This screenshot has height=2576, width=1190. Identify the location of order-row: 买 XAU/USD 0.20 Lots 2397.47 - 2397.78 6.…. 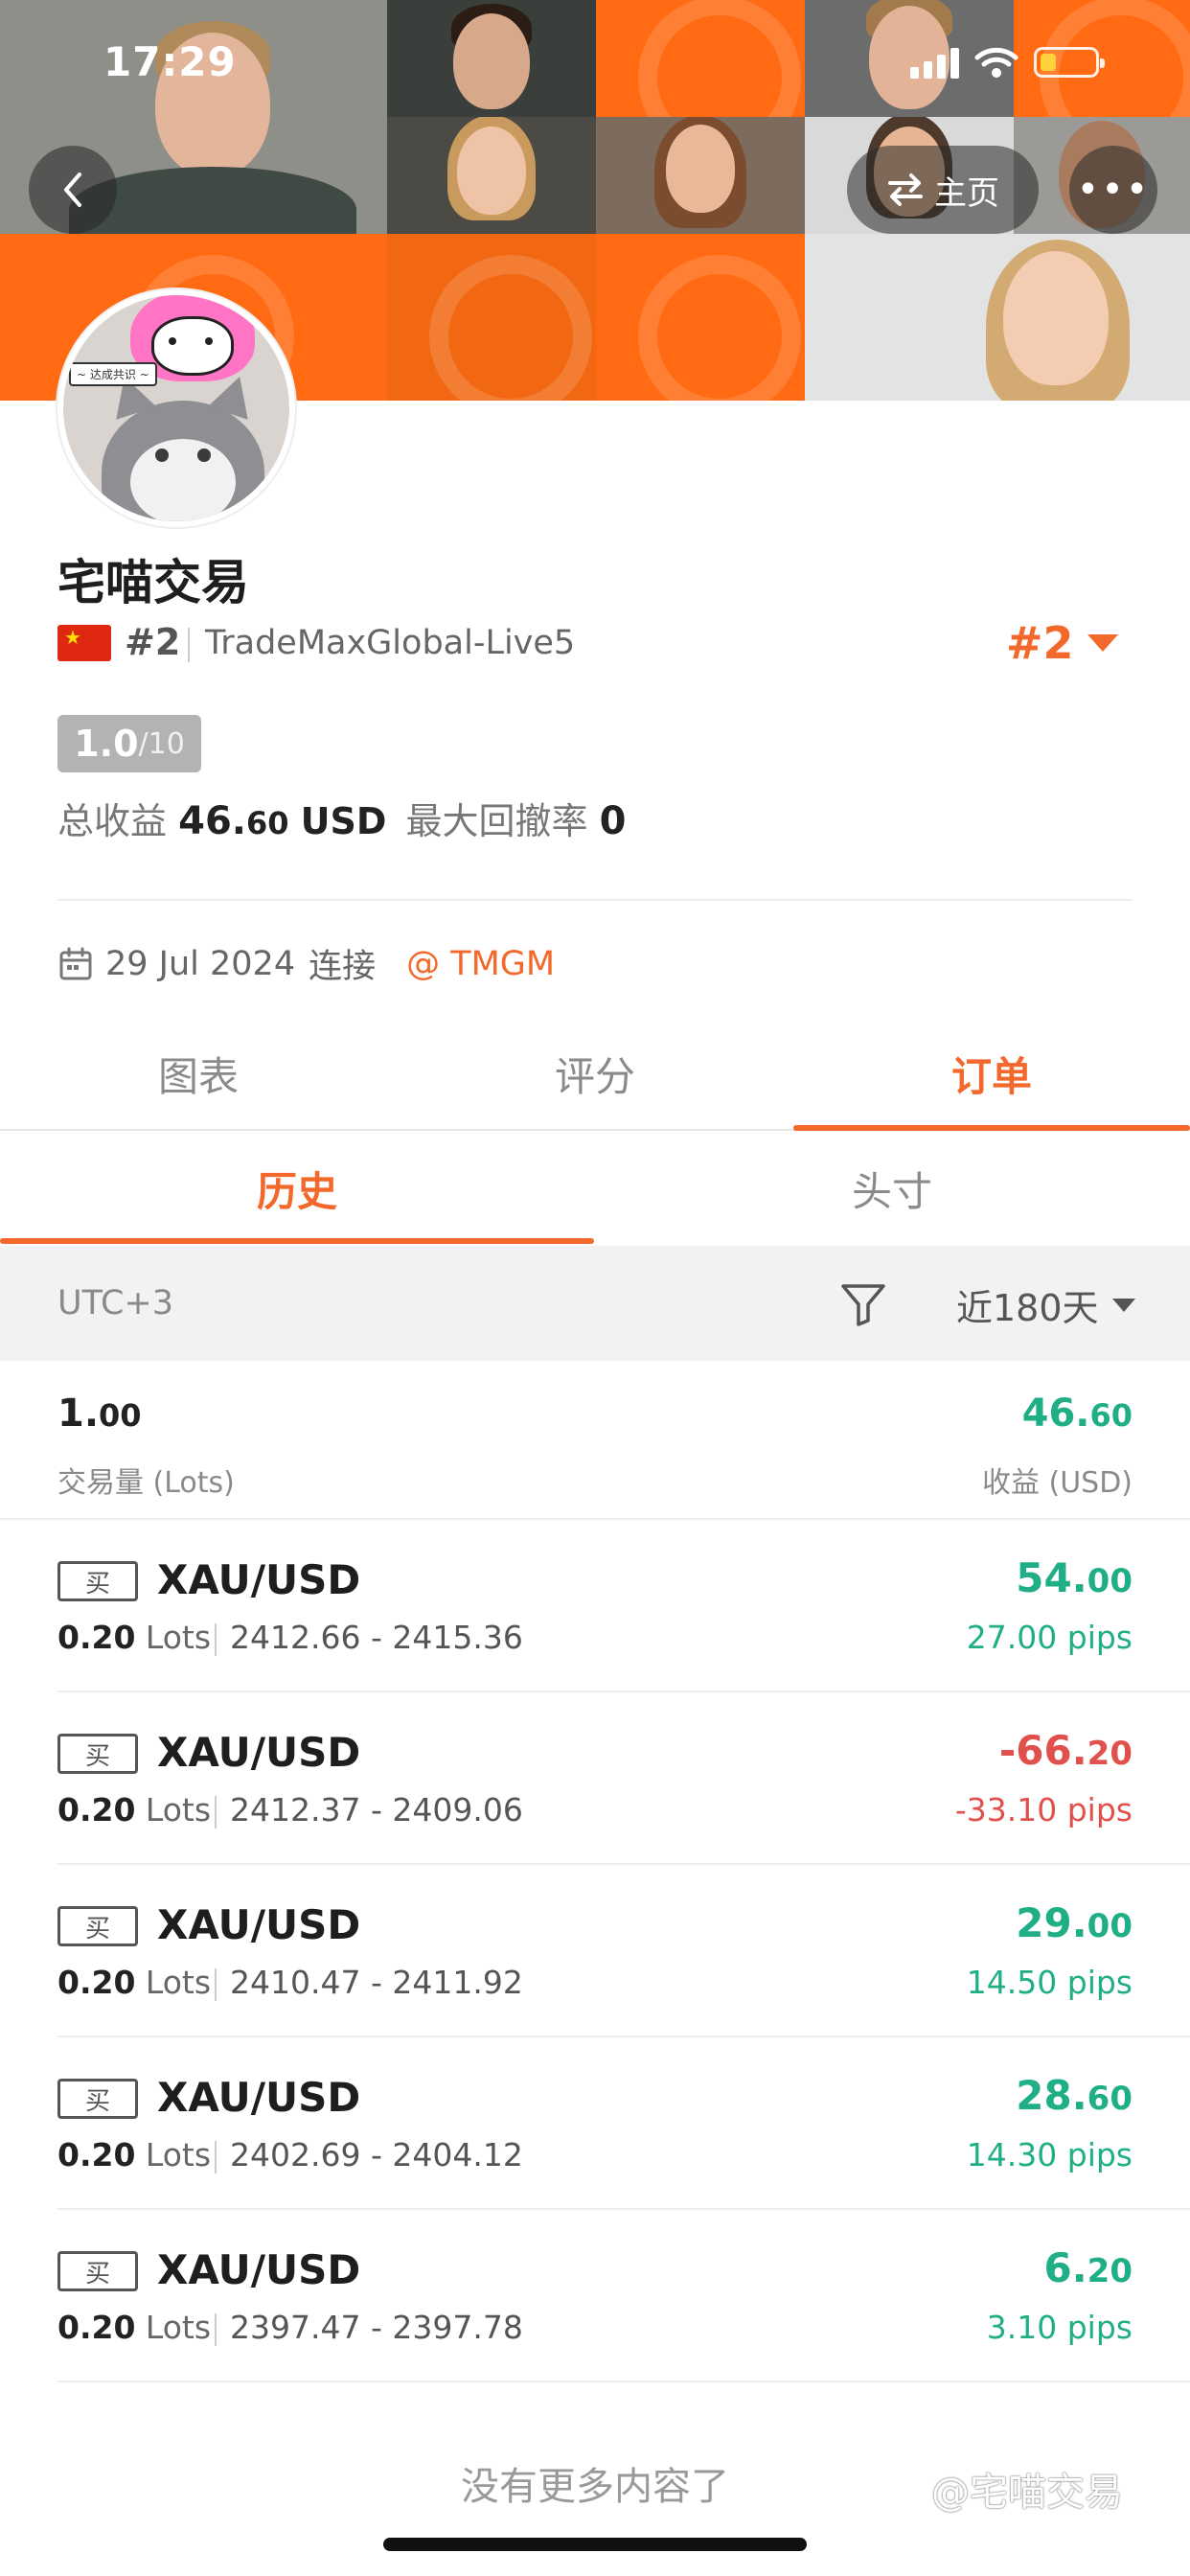
(595, 2296).